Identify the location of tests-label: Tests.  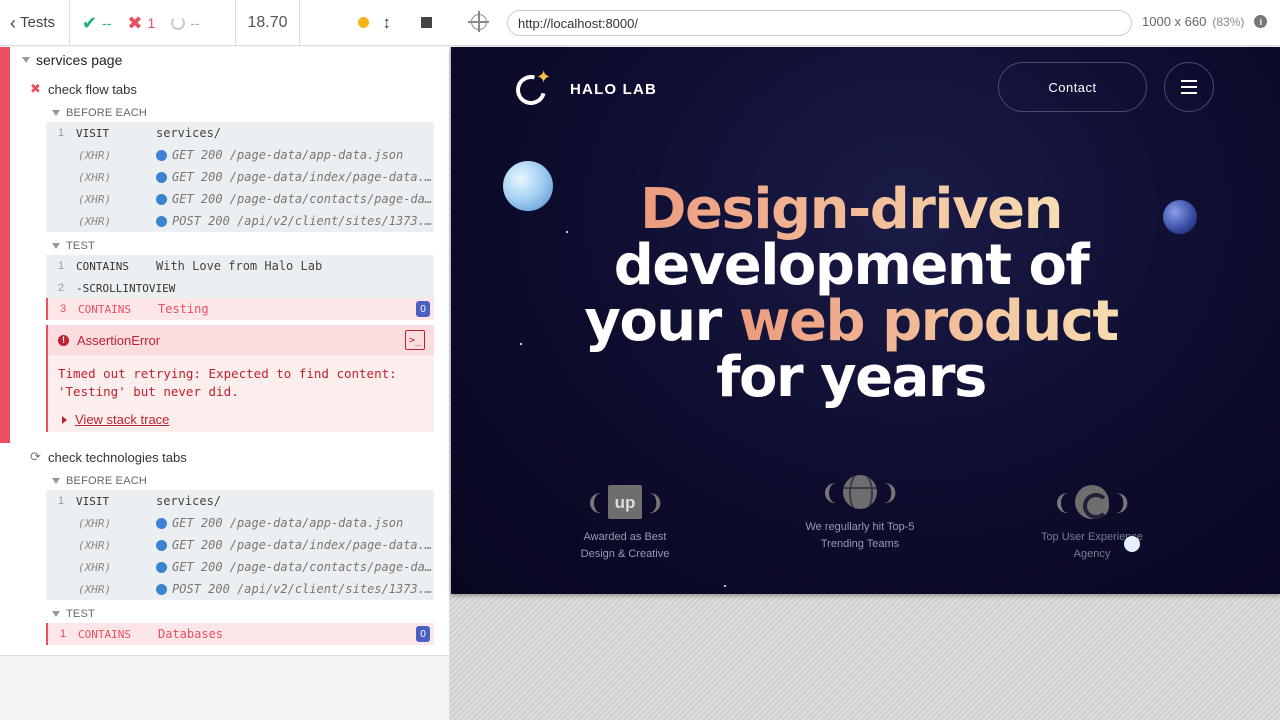
(38, 22).